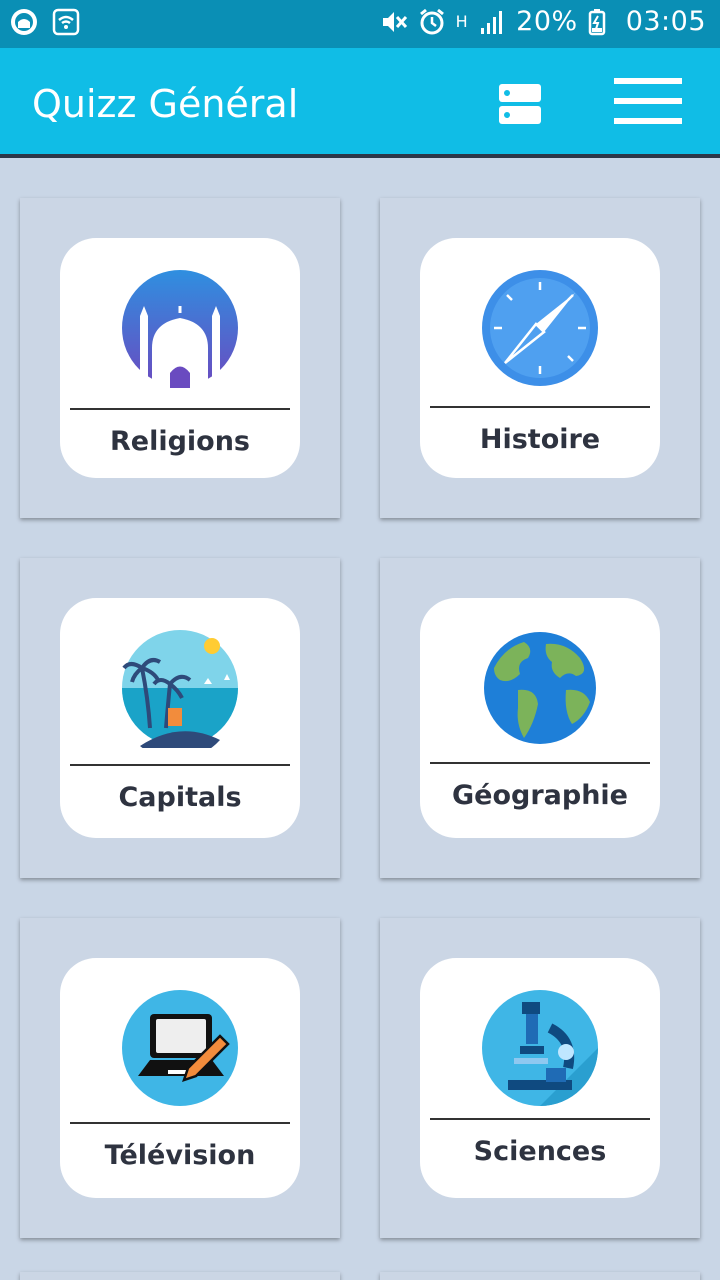  I want to click on app-bar: Quizz Général, so click(360, 103).